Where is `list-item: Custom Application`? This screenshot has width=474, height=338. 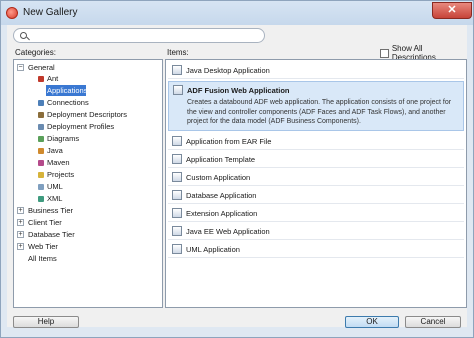 list-item: Custom Application is located at coordinates (316, 177).